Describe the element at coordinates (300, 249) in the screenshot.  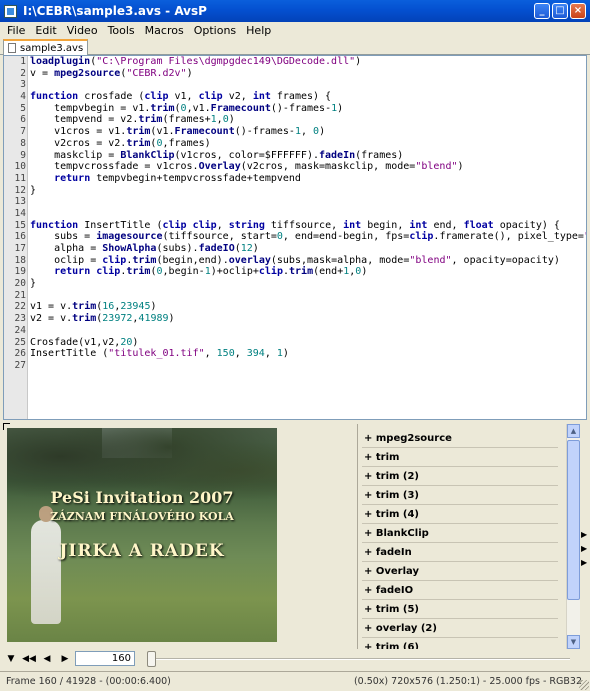
I see `code-line: 17 alpha = ShowAlpha(subs).fadeIO(12)` at that location.